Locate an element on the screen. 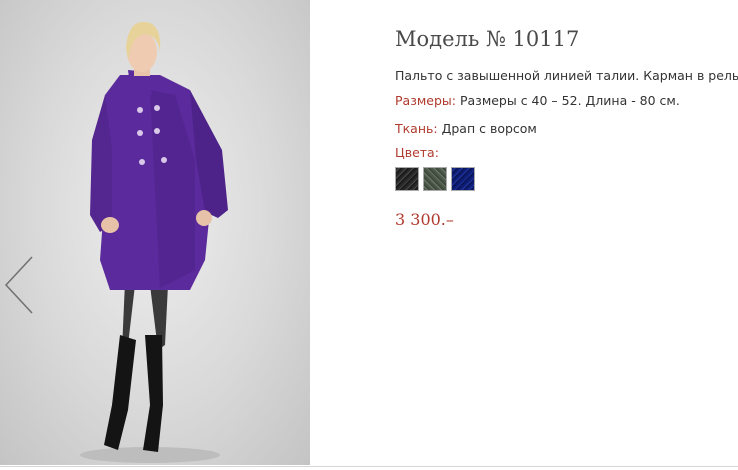  color-swatches is located at coordinates (435, 179).